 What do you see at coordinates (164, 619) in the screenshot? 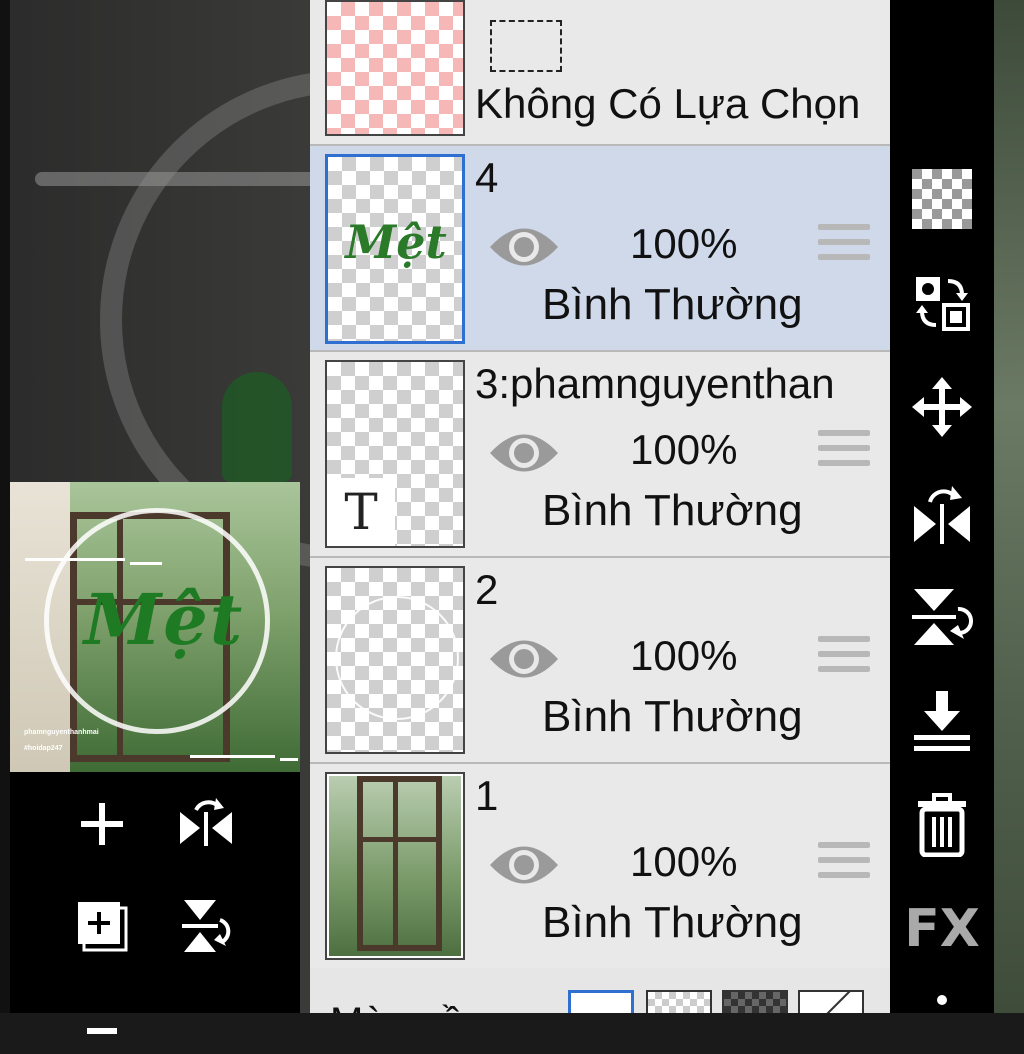
I see `preview-word: Mệt` at bounding box center [164, 619].